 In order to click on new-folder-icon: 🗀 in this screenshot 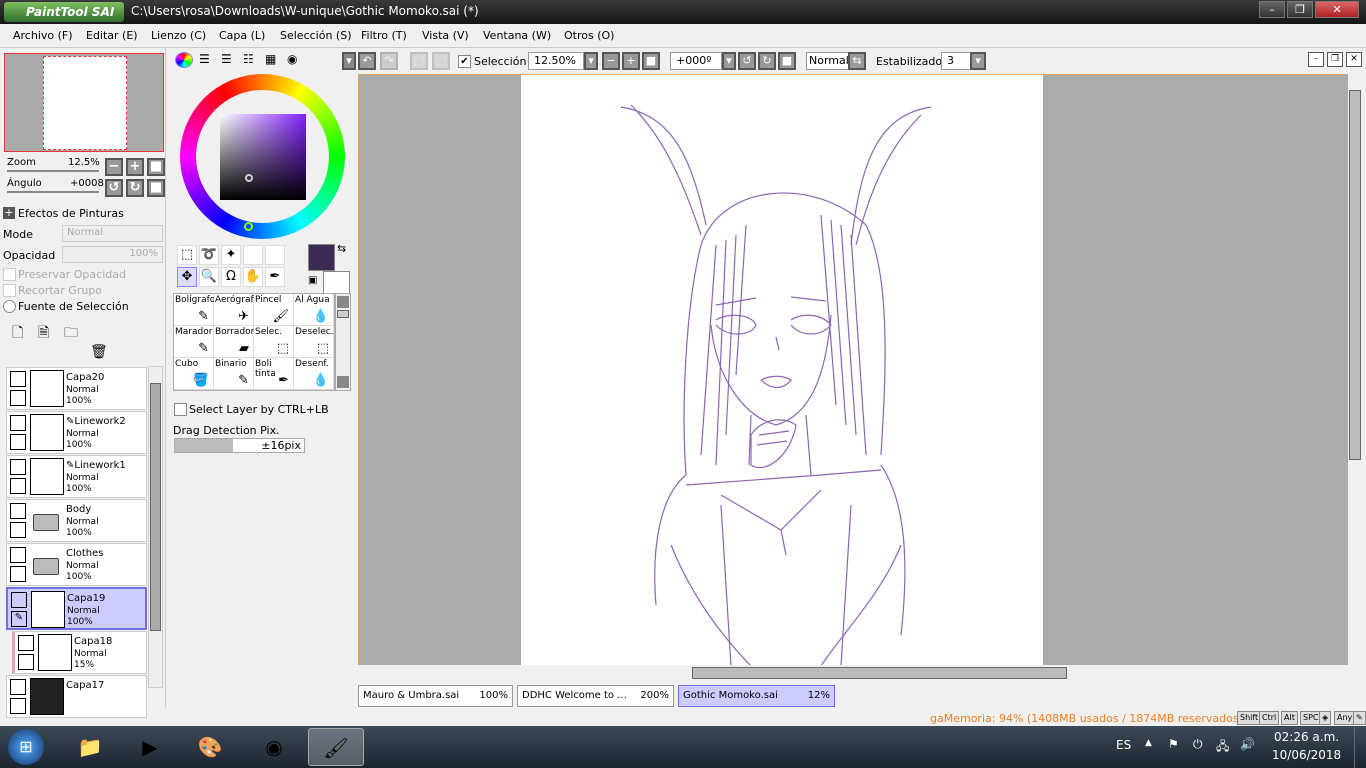, I will do `click(71, 334)`.